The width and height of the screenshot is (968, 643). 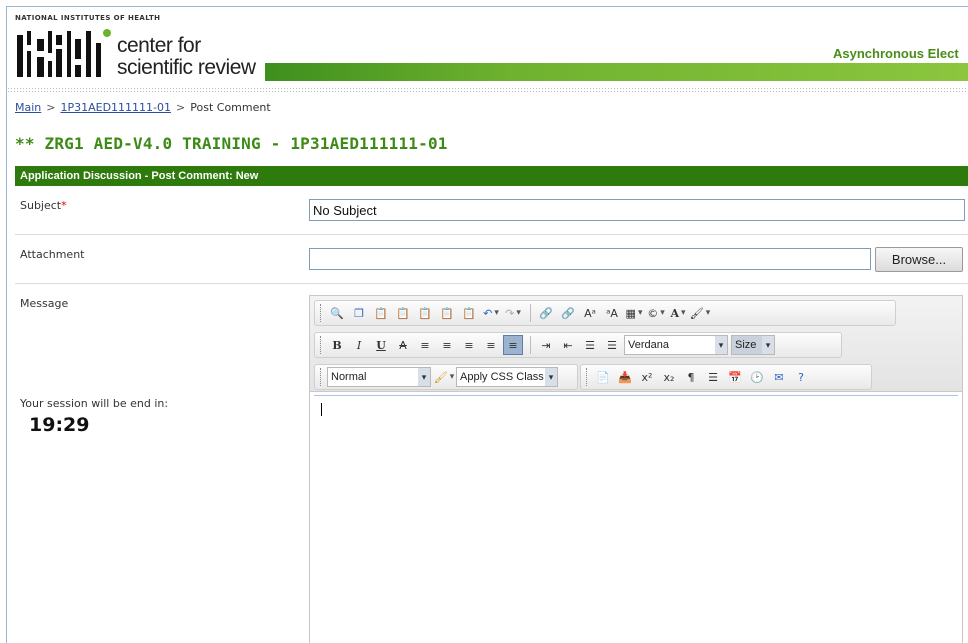 I want to click on breadcrumb: Main >1P31AED111111-01 > Post Comment, so click(x=143, y=107).